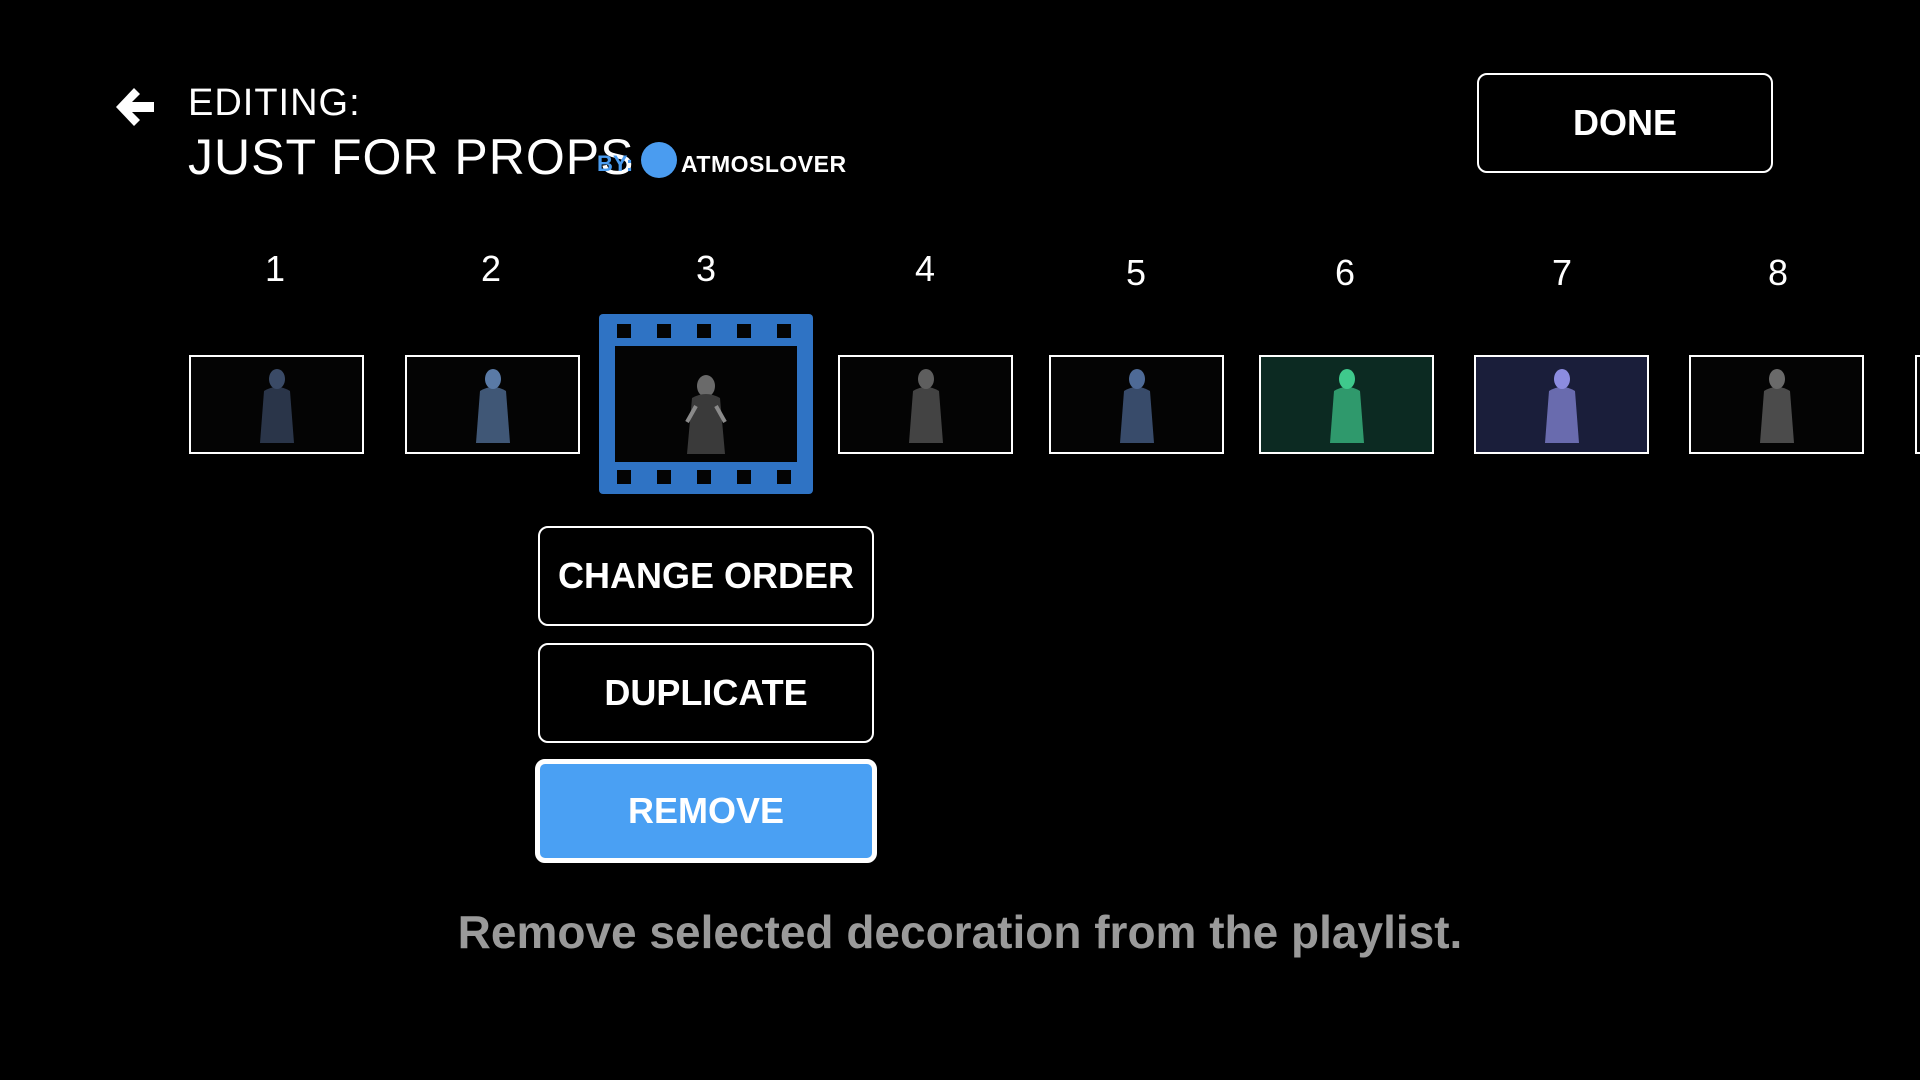  What do you see at coordinates (1136, 272) in the screenshot?
I see `item-number: 5` at bounding box center [1136, 272].